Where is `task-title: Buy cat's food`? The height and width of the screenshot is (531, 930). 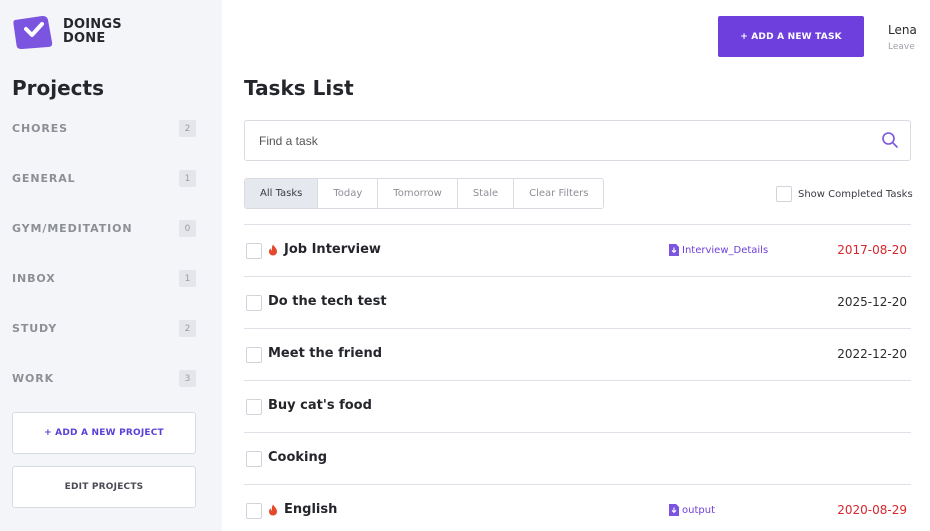
task-title: Buy cat's food is located at coordinates (320, 405).